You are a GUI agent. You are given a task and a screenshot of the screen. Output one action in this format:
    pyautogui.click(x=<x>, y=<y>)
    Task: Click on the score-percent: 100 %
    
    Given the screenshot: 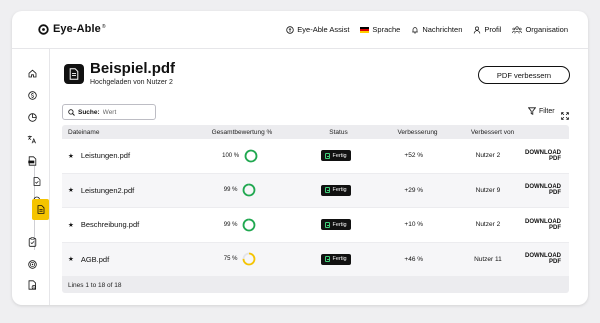 What is the action you would take?
    pyautogui.click(x=231, y=155)
    